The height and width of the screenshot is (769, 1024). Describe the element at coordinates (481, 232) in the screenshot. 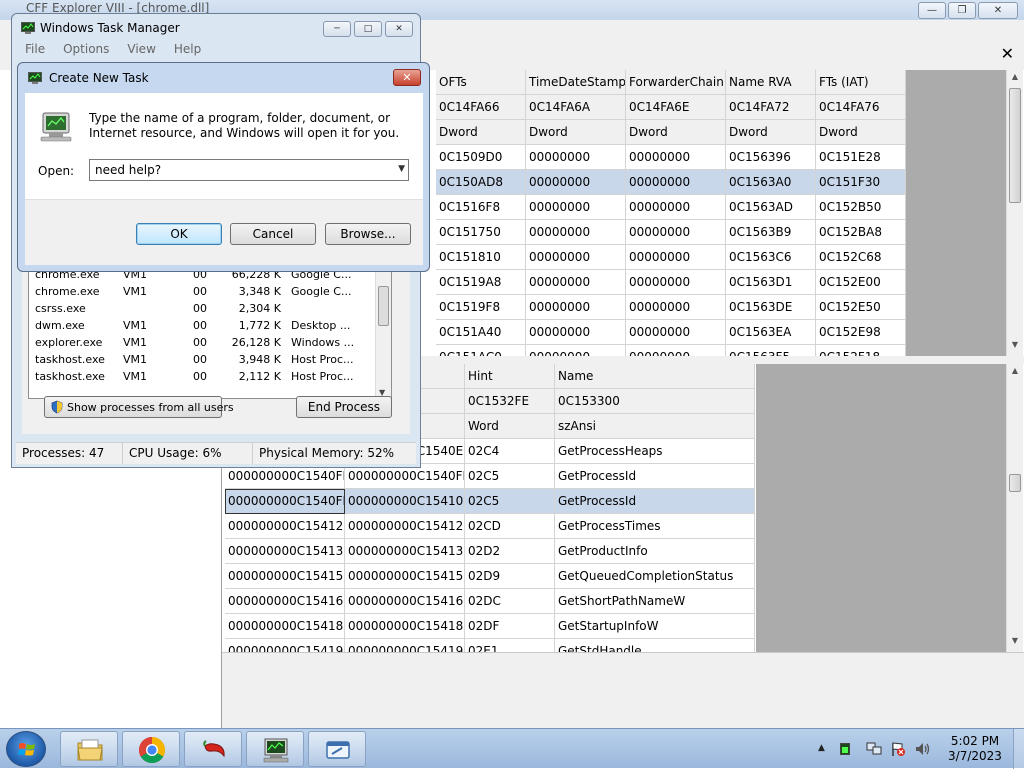

I see `grid-cell: 0C151750` at that location.